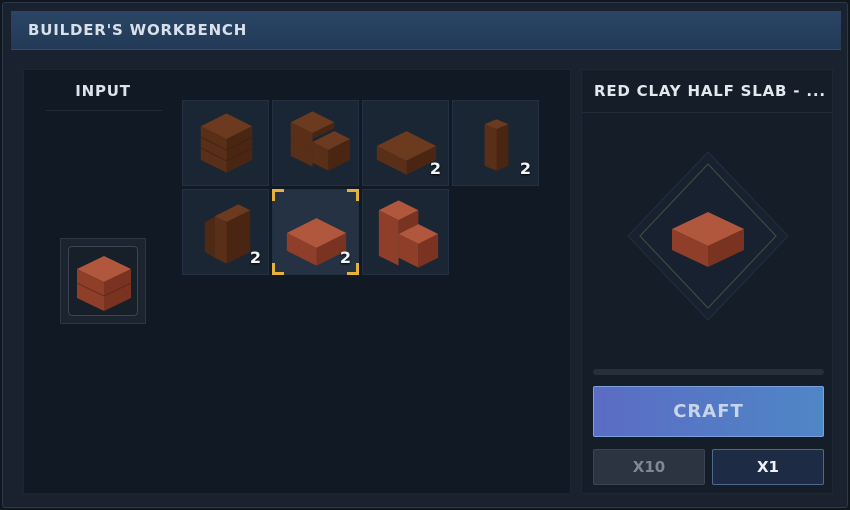 The height and width of the screenshot is (510, 850). Describe the element at coordinates (708, 236) in the screenshot. I see `preview-frame` at that location.